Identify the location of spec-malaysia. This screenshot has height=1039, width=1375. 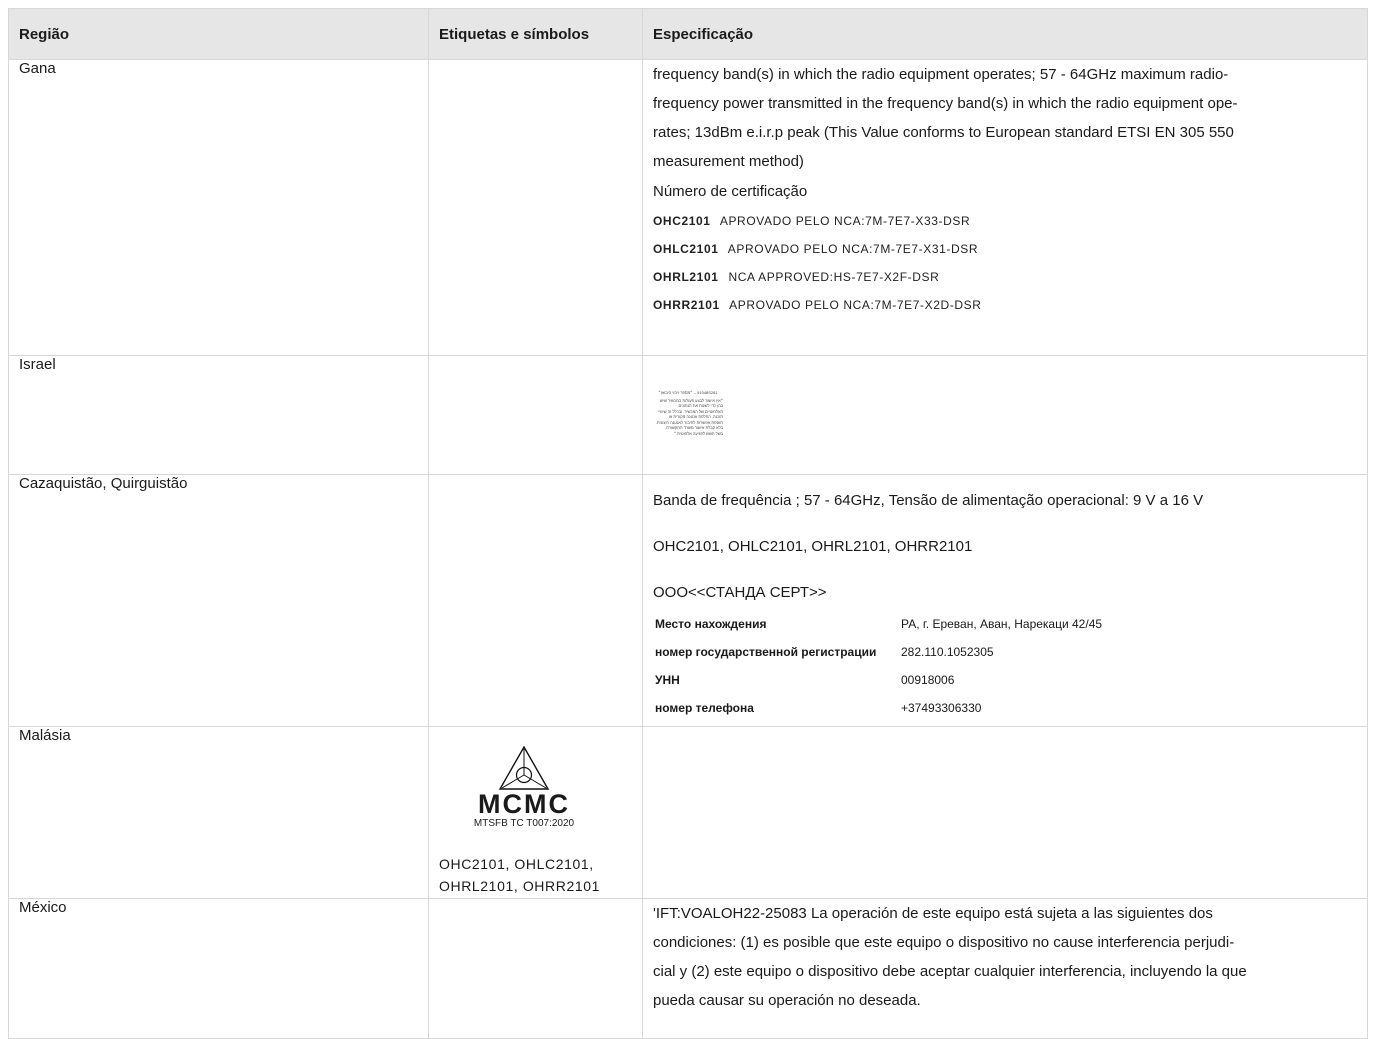
(1005, 812).